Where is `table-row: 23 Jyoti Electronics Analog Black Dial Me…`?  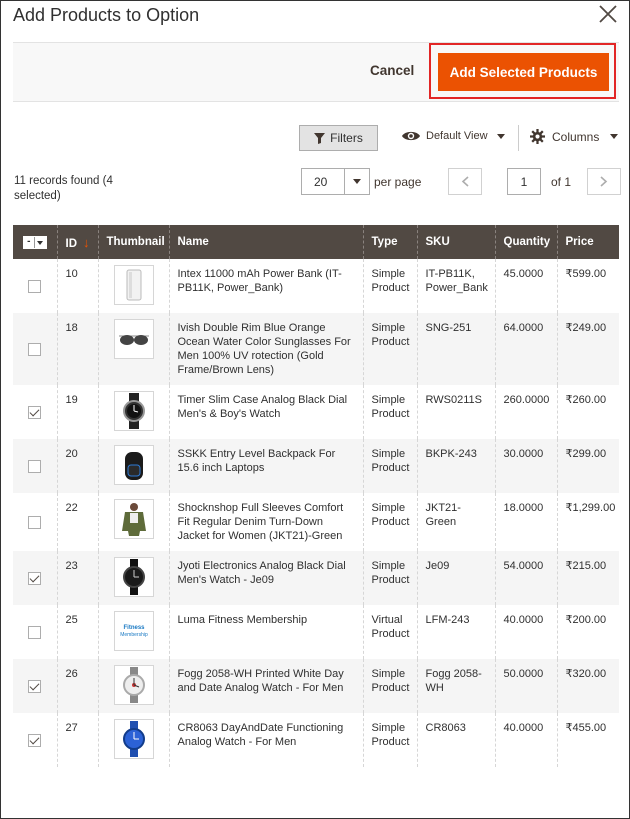 table-row: 23 Jyoti Electronics Analog Black Dial Me… is located at coordinates (316, 578).